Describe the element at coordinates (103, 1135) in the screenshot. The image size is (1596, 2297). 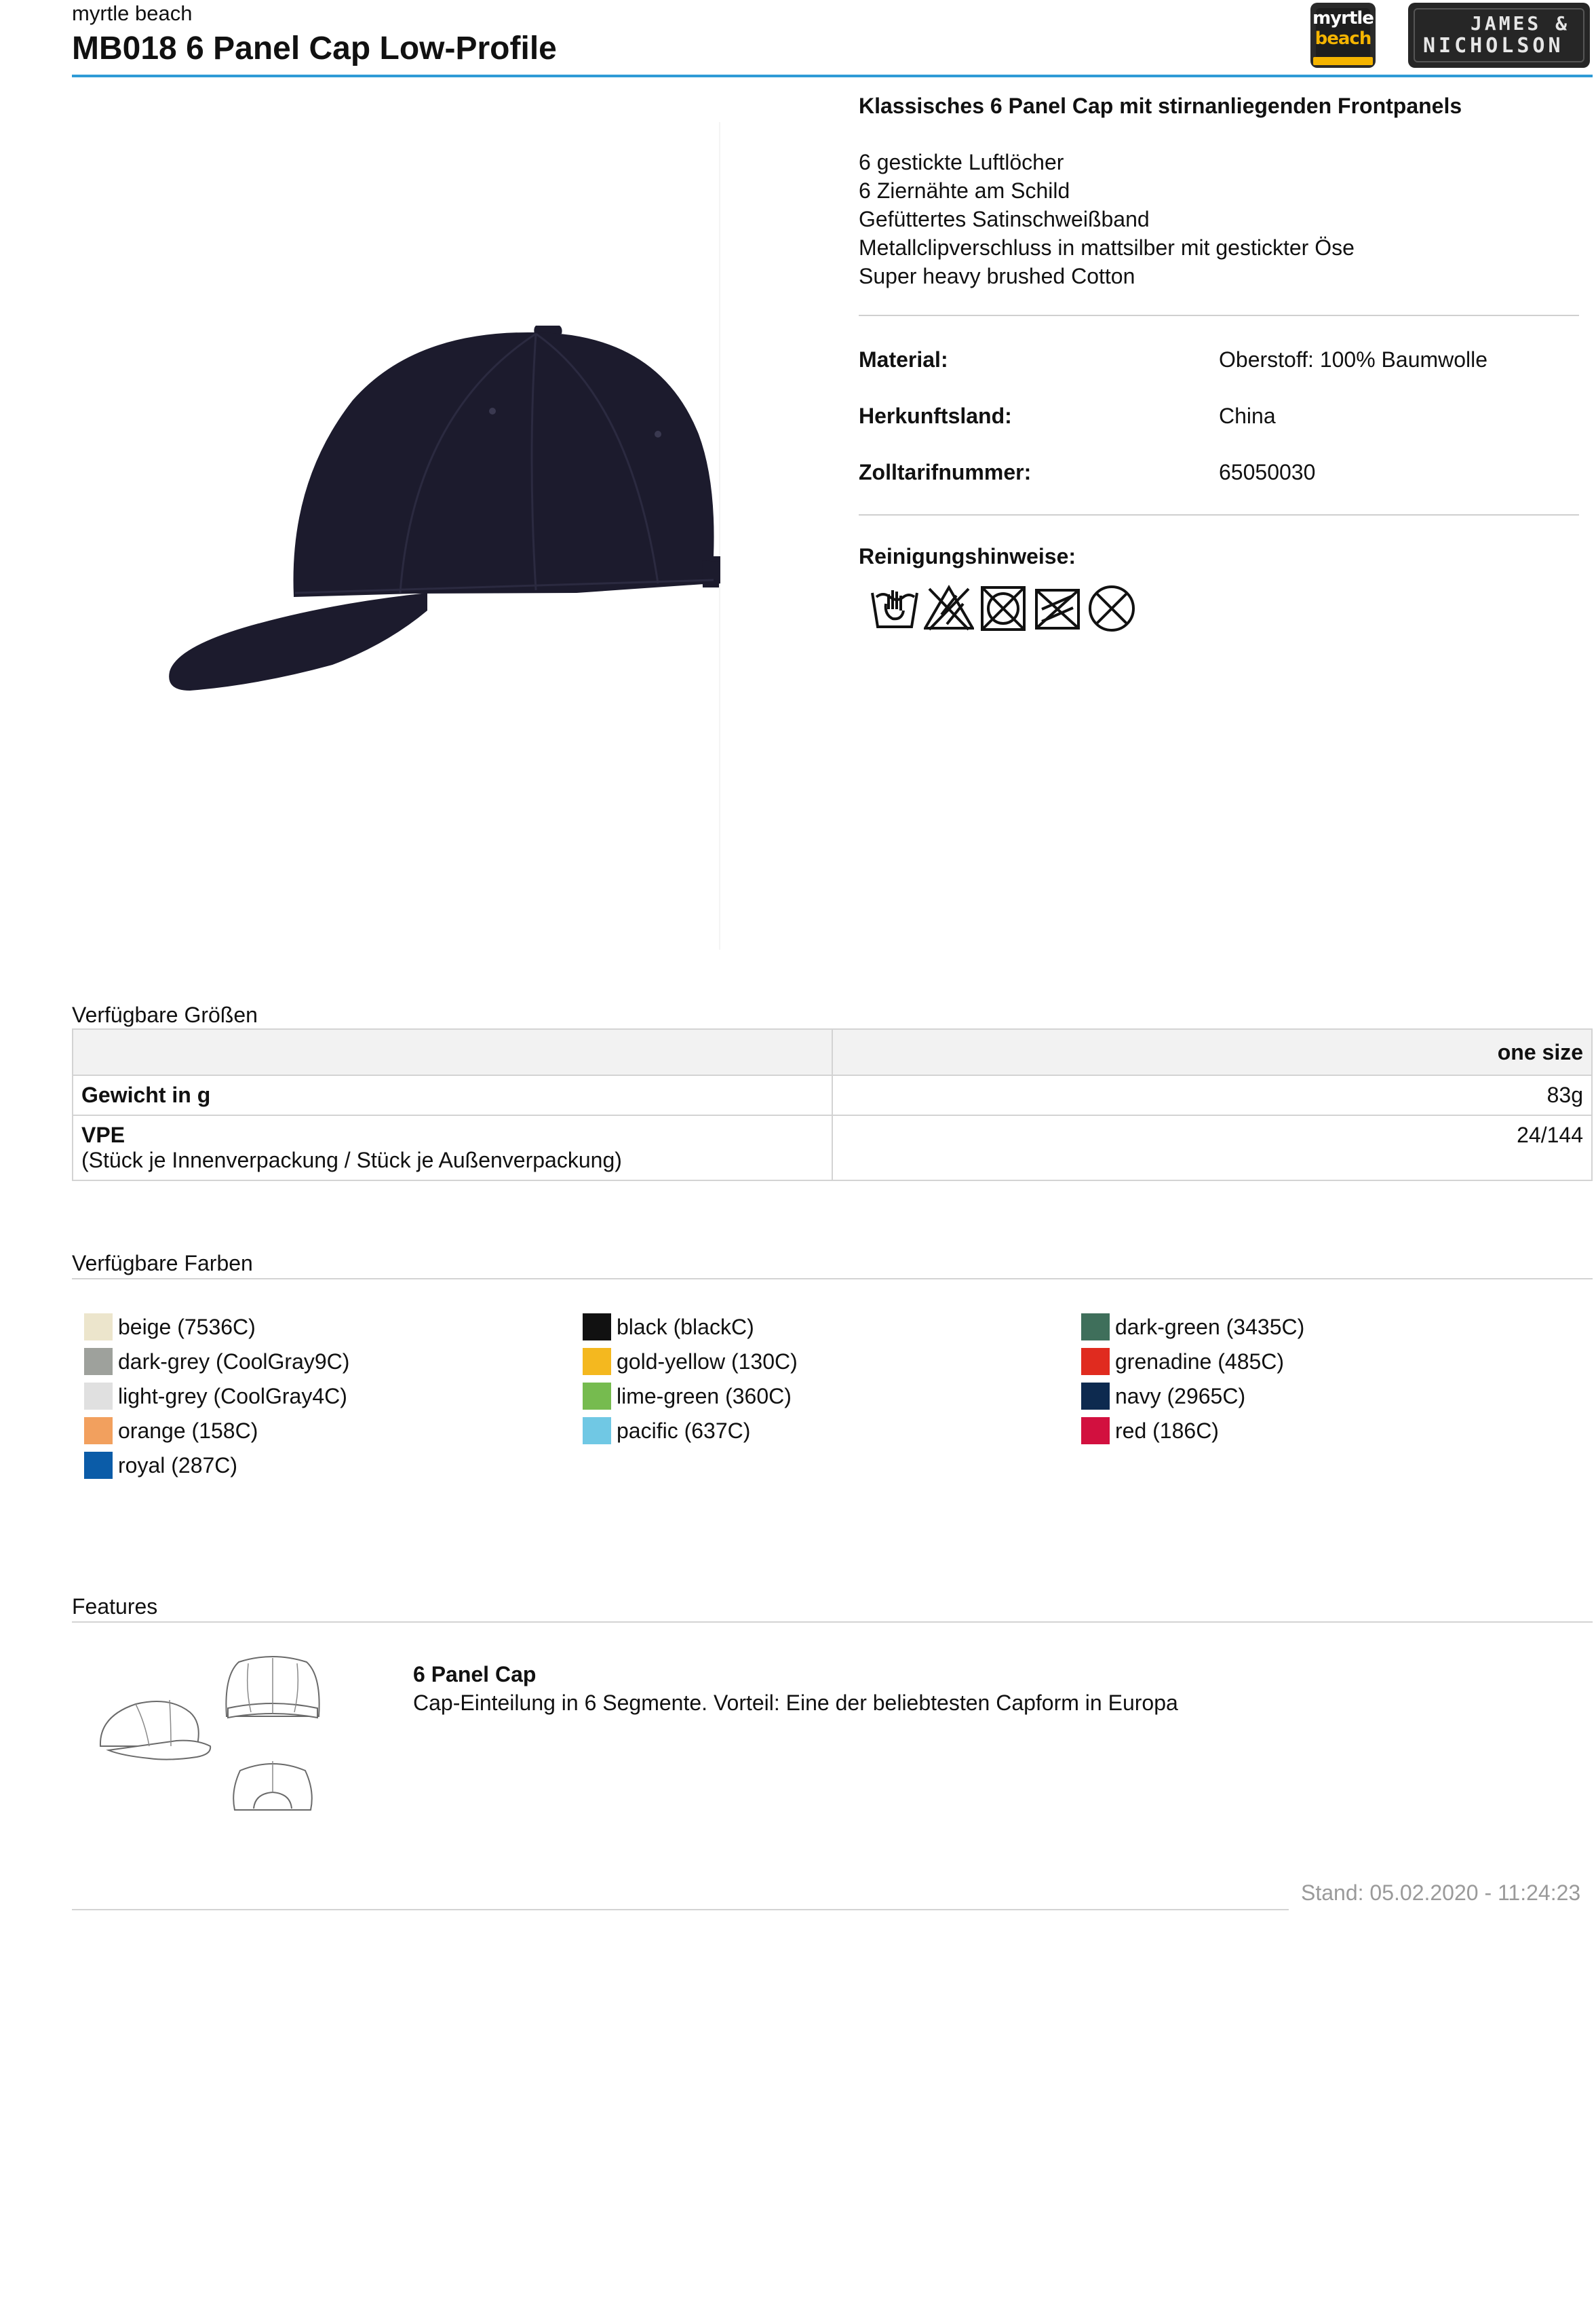
I see `row-label-vpe: VPE` at that location.